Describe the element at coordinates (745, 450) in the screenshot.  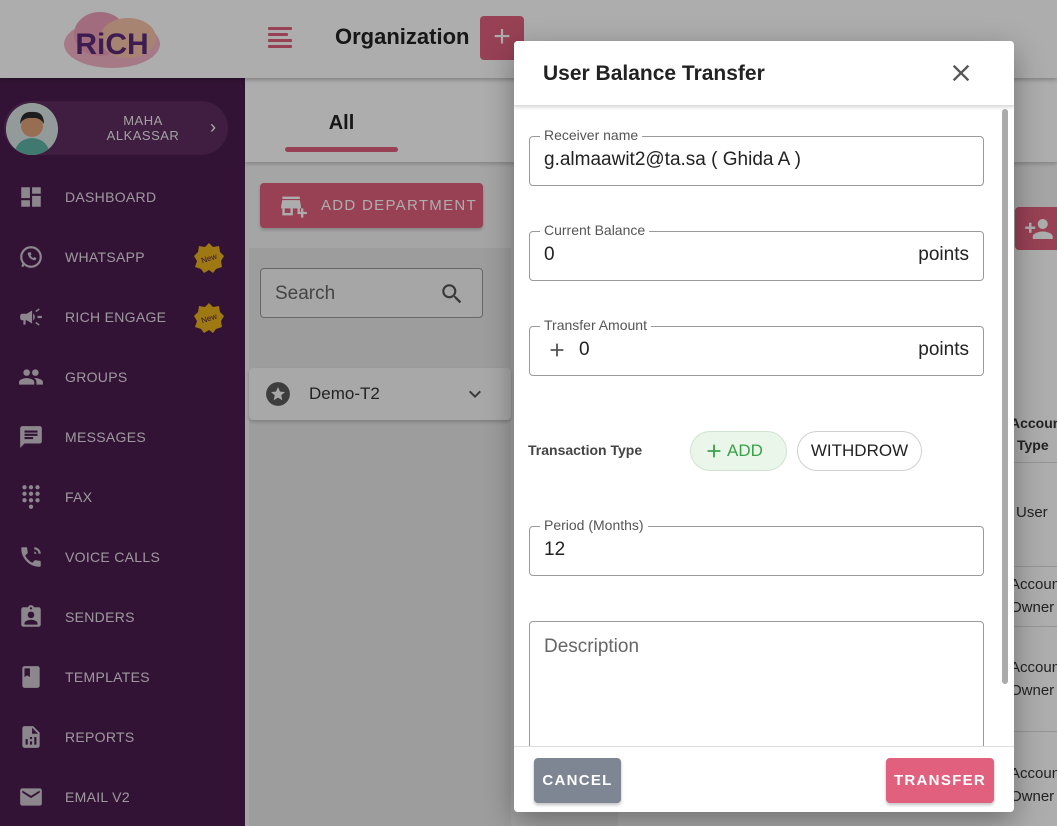
I see `add-chip-label: ADD` at that location.